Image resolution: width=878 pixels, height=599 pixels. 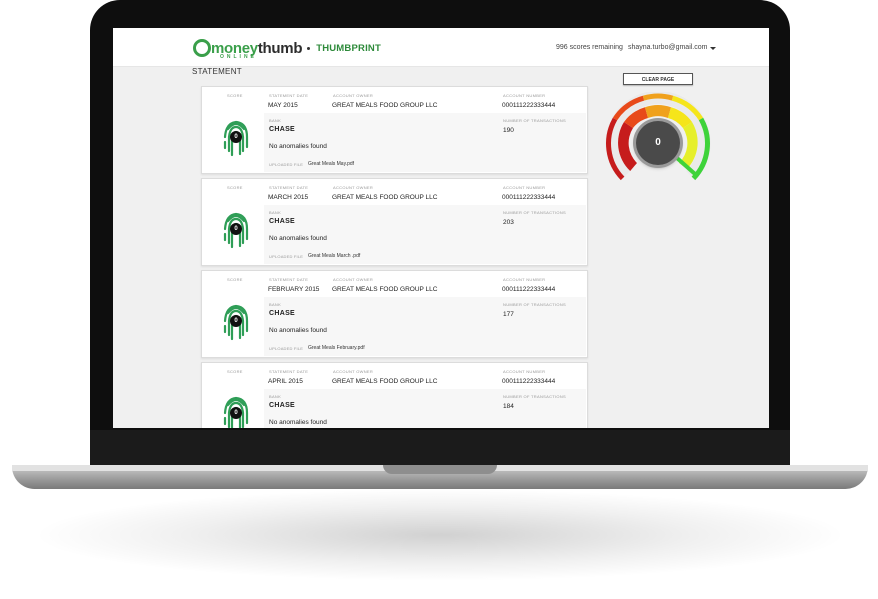 What do you see at coordinates (440, 535) in the screenshot?
I see `laptop-shadow` at bounding box center [440, 535].